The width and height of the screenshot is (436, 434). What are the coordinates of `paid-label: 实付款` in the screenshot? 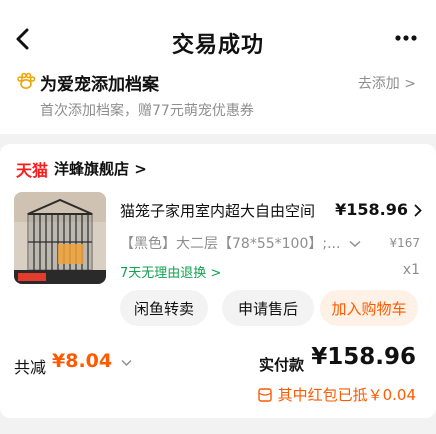 It's located at (281, 365).